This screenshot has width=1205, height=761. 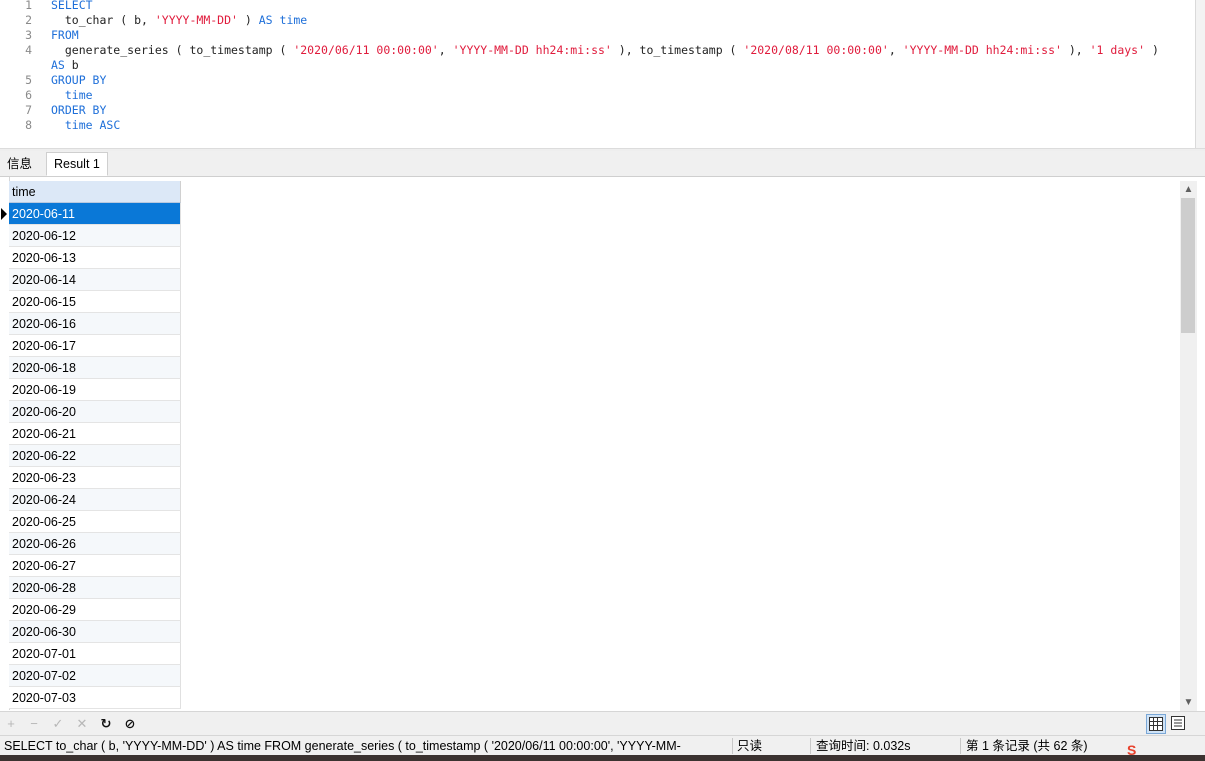 I want to click on scroll-up-arrow-icon: ▲, so click(x=1188, y=189).